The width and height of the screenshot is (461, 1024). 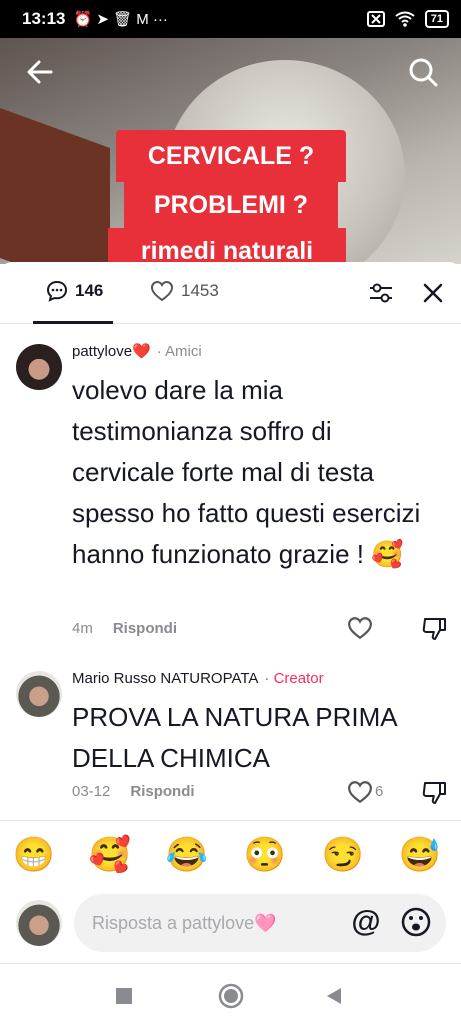 What do you see at coordinates (265, 855) in the screenshot?
I see `emoji-flushed: 😳` at bounding box center [265, 855].